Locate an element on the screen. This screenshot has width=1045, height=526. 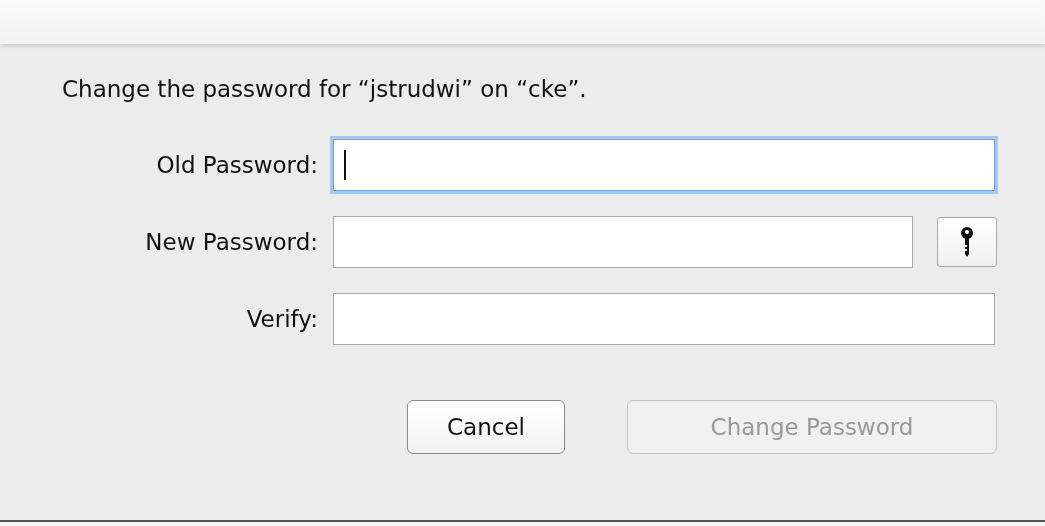
text-cursor is located at coordinates (345, 165).